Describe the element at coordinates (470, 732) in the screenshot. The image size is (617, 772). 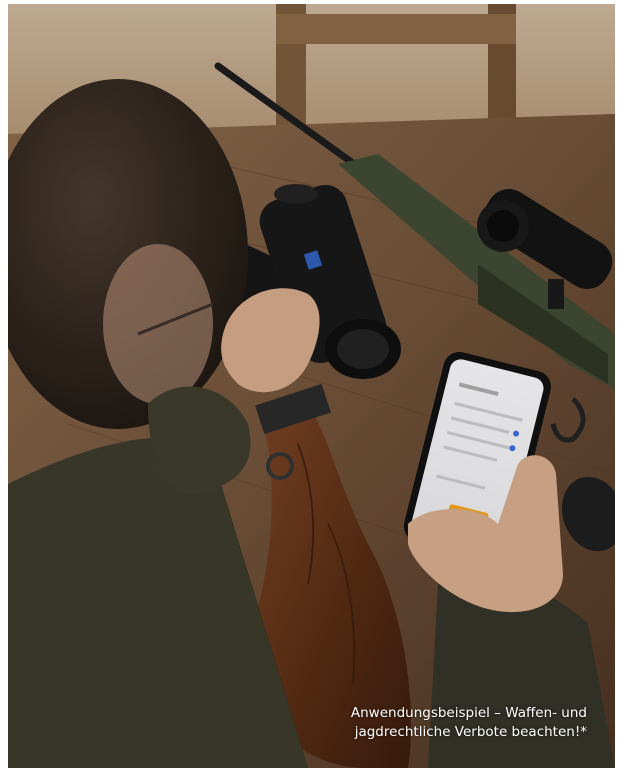
I see `caption-line-2: jagdrechtliche Verbote beachten!*` at that location.